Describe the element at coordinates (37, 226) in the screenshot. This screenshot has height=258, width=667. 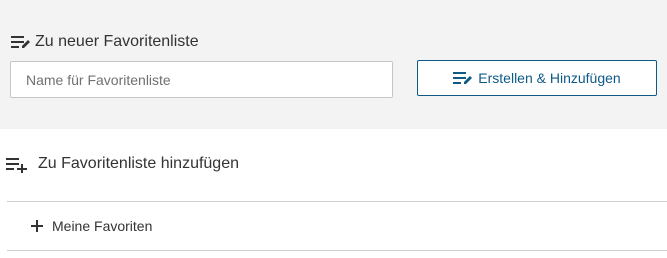
I see `plus-icon` at that location.